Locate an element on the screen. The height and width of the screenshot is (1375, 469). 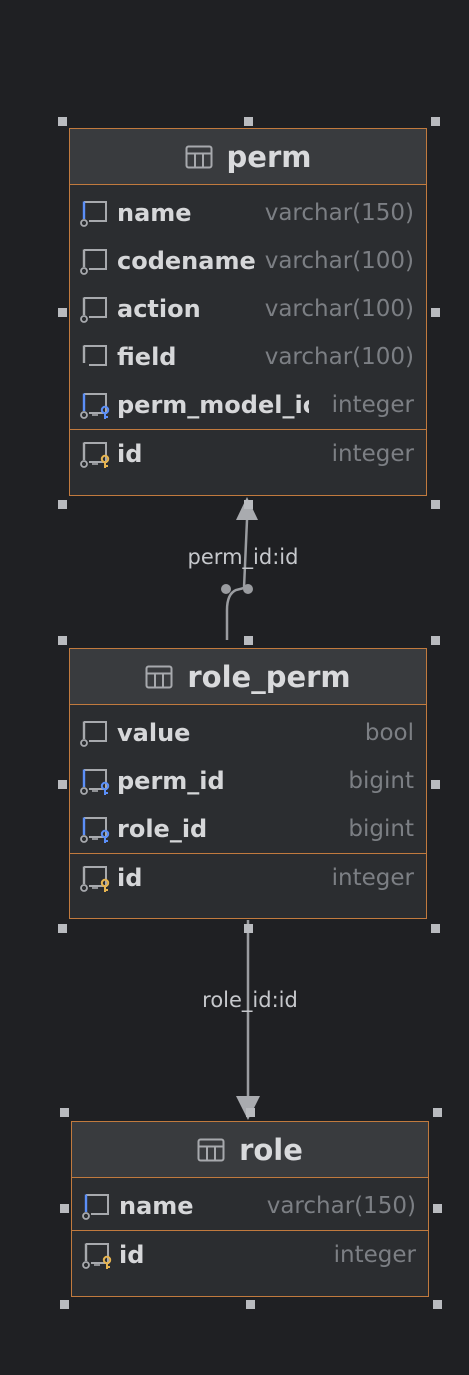
column-row: field varchar(100) is located at coordinates (248, 357).